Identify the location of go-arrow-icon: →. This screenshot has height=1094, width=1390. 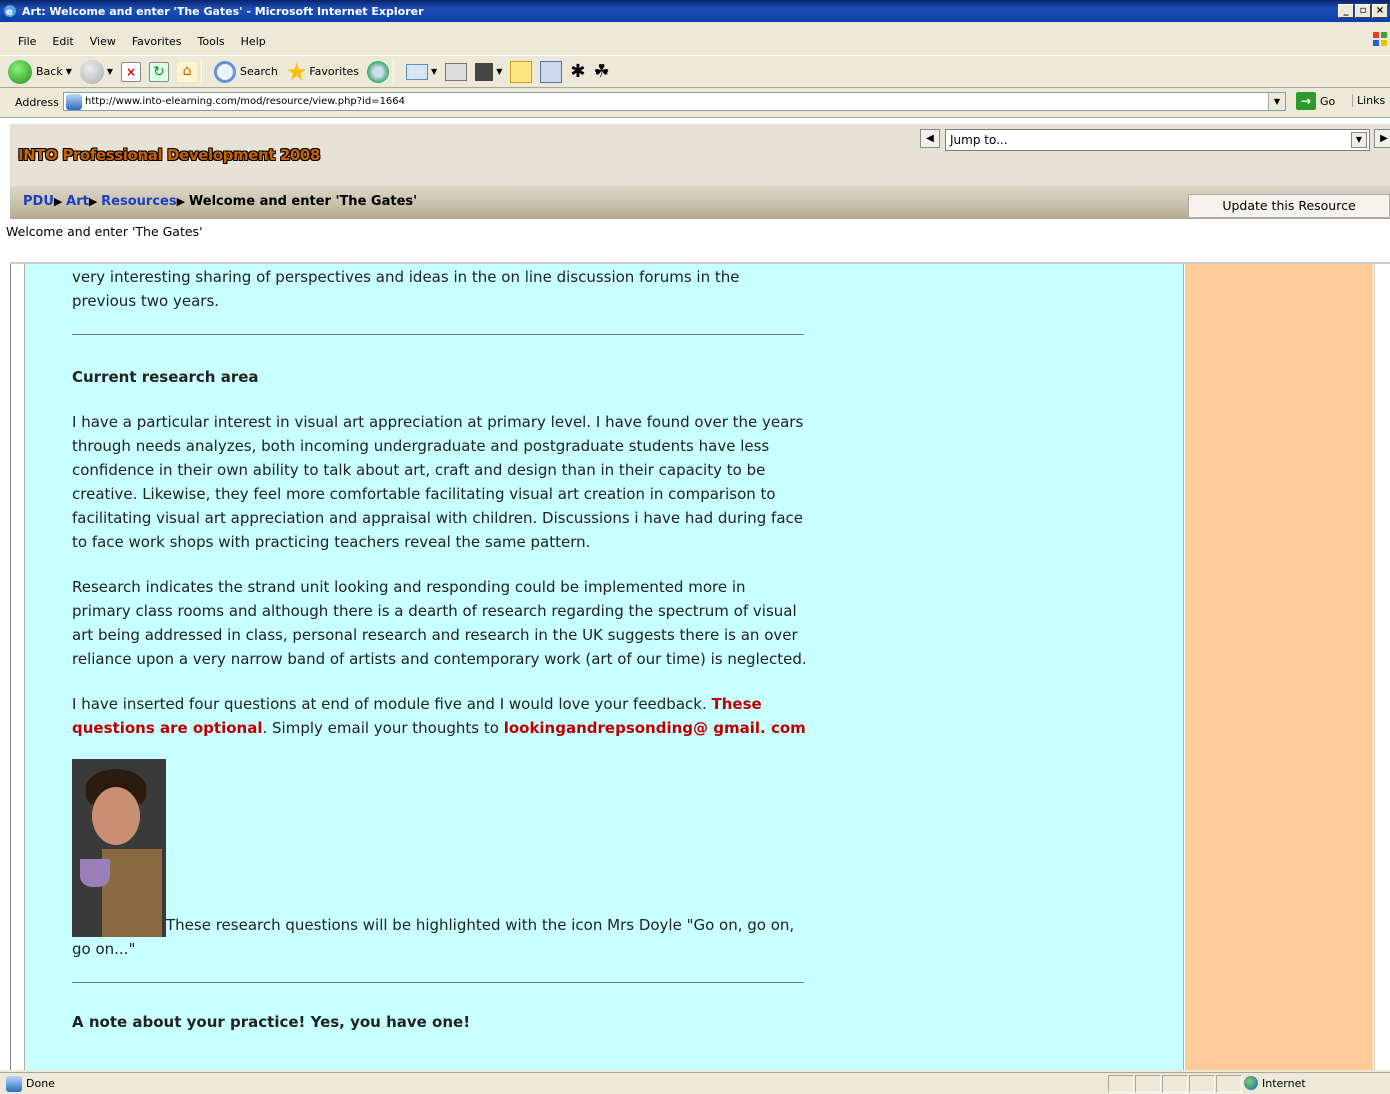
(1306, 101).